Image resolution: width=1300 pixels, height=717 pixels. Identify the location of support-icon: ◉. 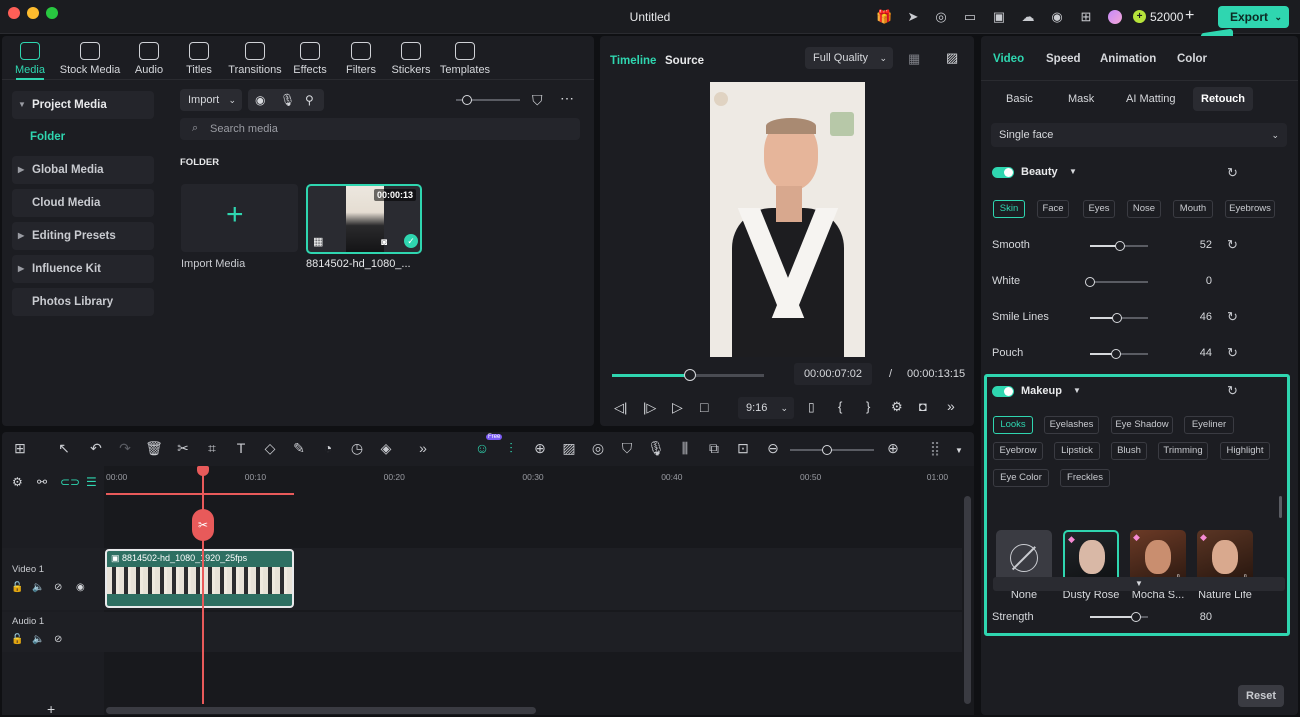
(1057, 17).